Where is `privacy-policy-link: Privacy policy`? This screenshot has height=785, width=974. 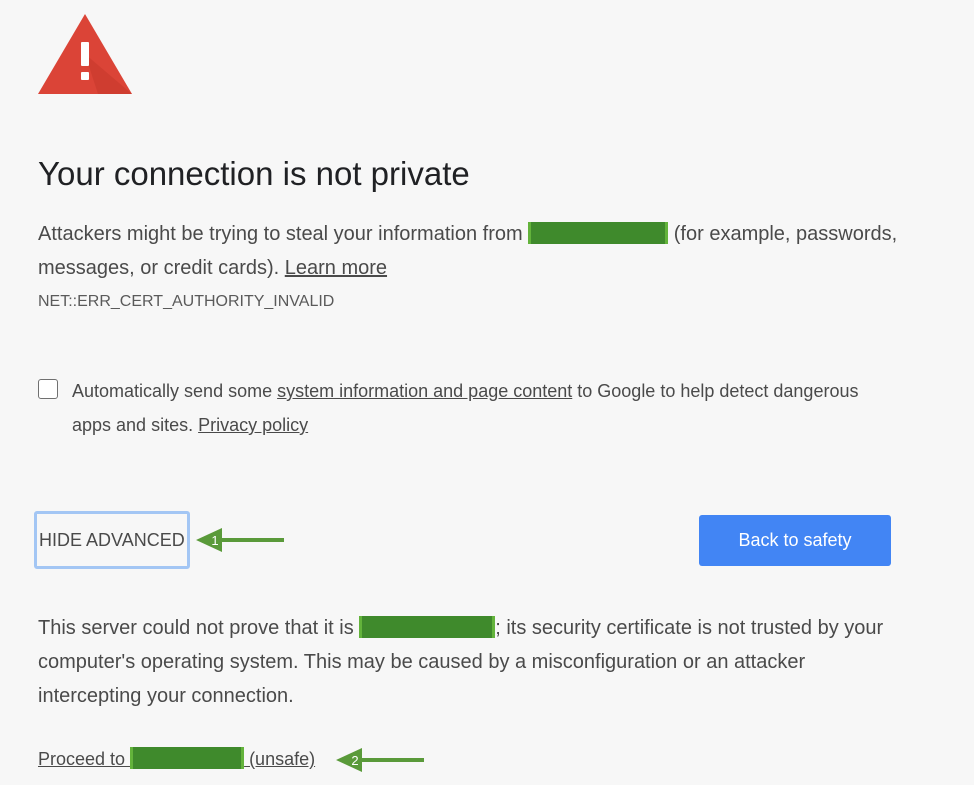 privacy-policy-link: Privacy policy is located at coordinates (253, 425).